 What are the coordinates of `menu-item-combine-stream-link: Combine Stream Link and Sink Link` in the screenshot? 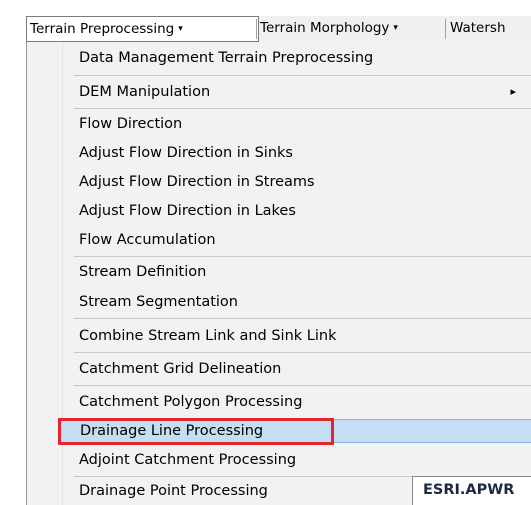 It's located at (297, 336).